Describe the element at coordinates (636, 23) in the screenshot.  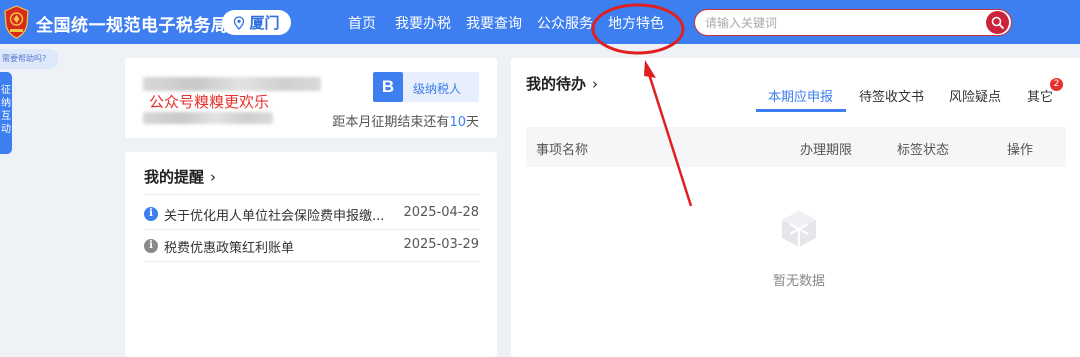
I see `nav-local-features: 地方特色` at that location.